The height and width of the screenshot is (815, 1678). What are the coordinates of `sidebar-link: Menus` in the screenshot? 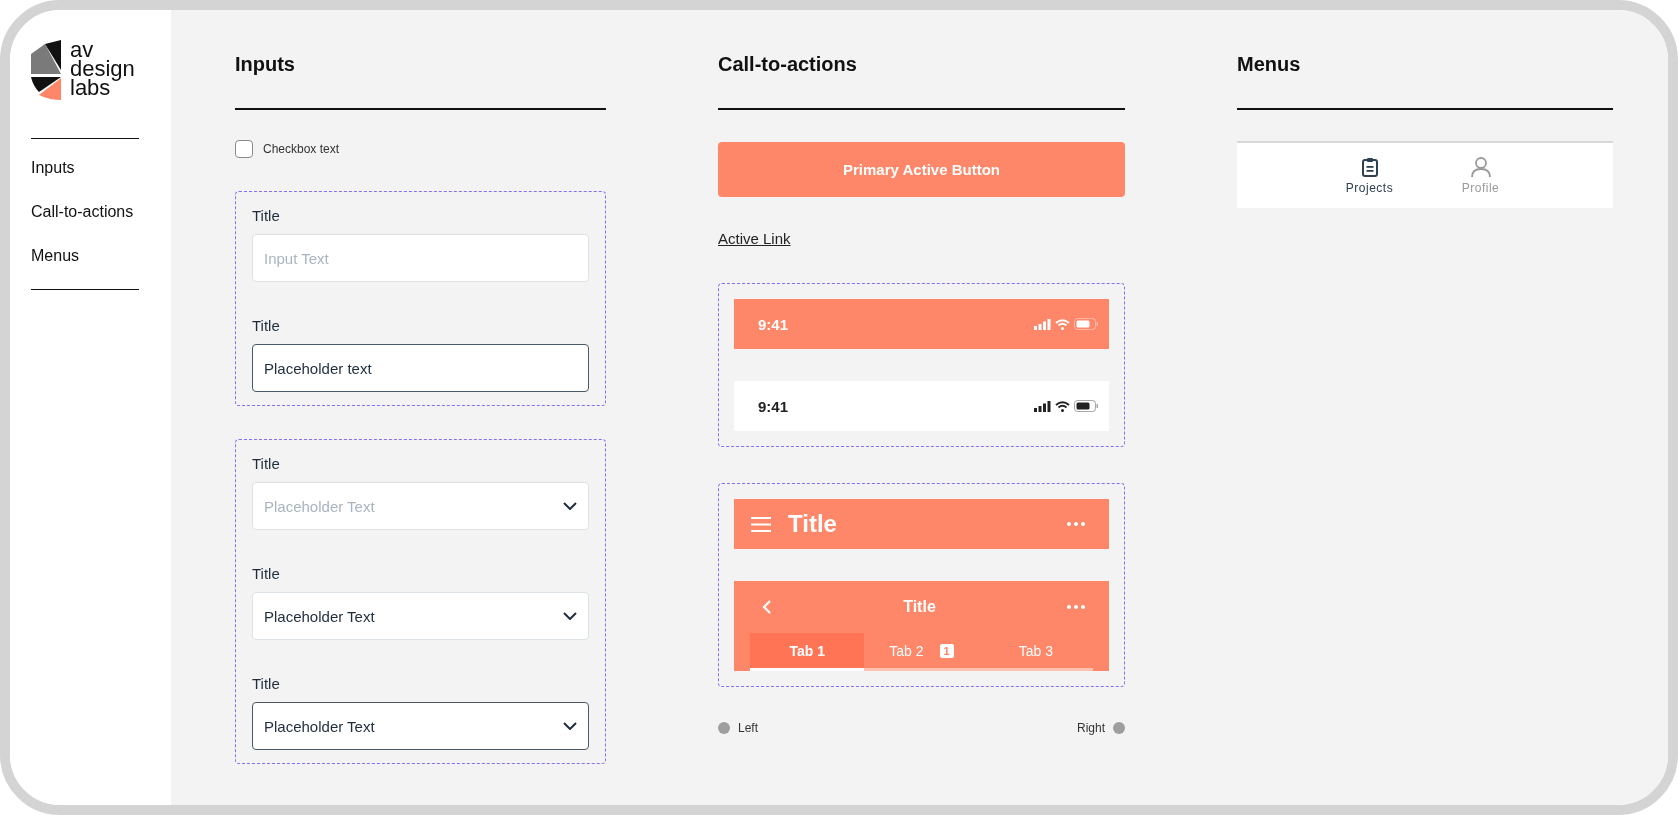 It's located at (101, 256).